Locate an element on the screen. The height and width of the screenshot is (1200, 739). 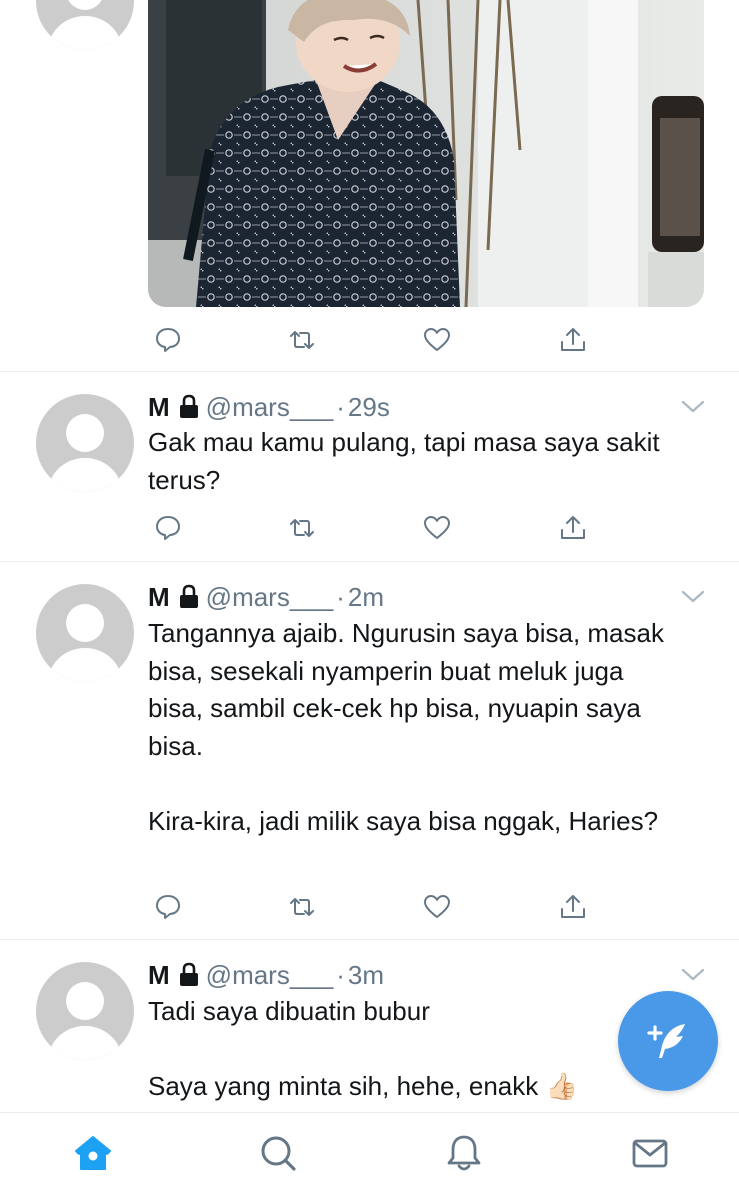
tab-notifications is located at coordinates (464, 1153).